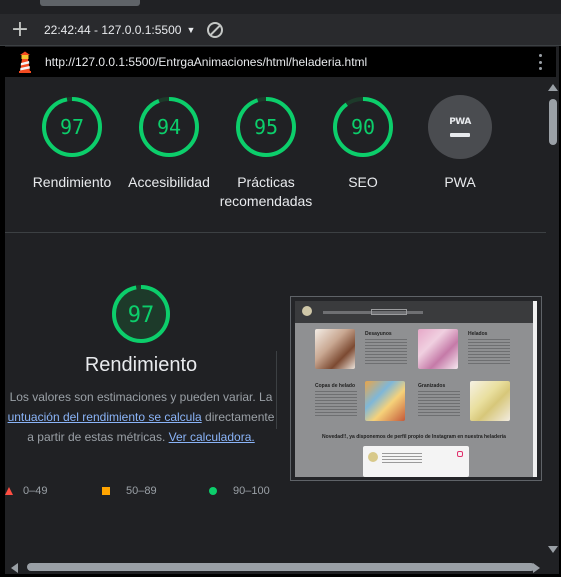 The image size is (561, 577). I want to click on report-selector: 22:42:44 - 127.0.0.1:5500 ▼, so click(119, 30).